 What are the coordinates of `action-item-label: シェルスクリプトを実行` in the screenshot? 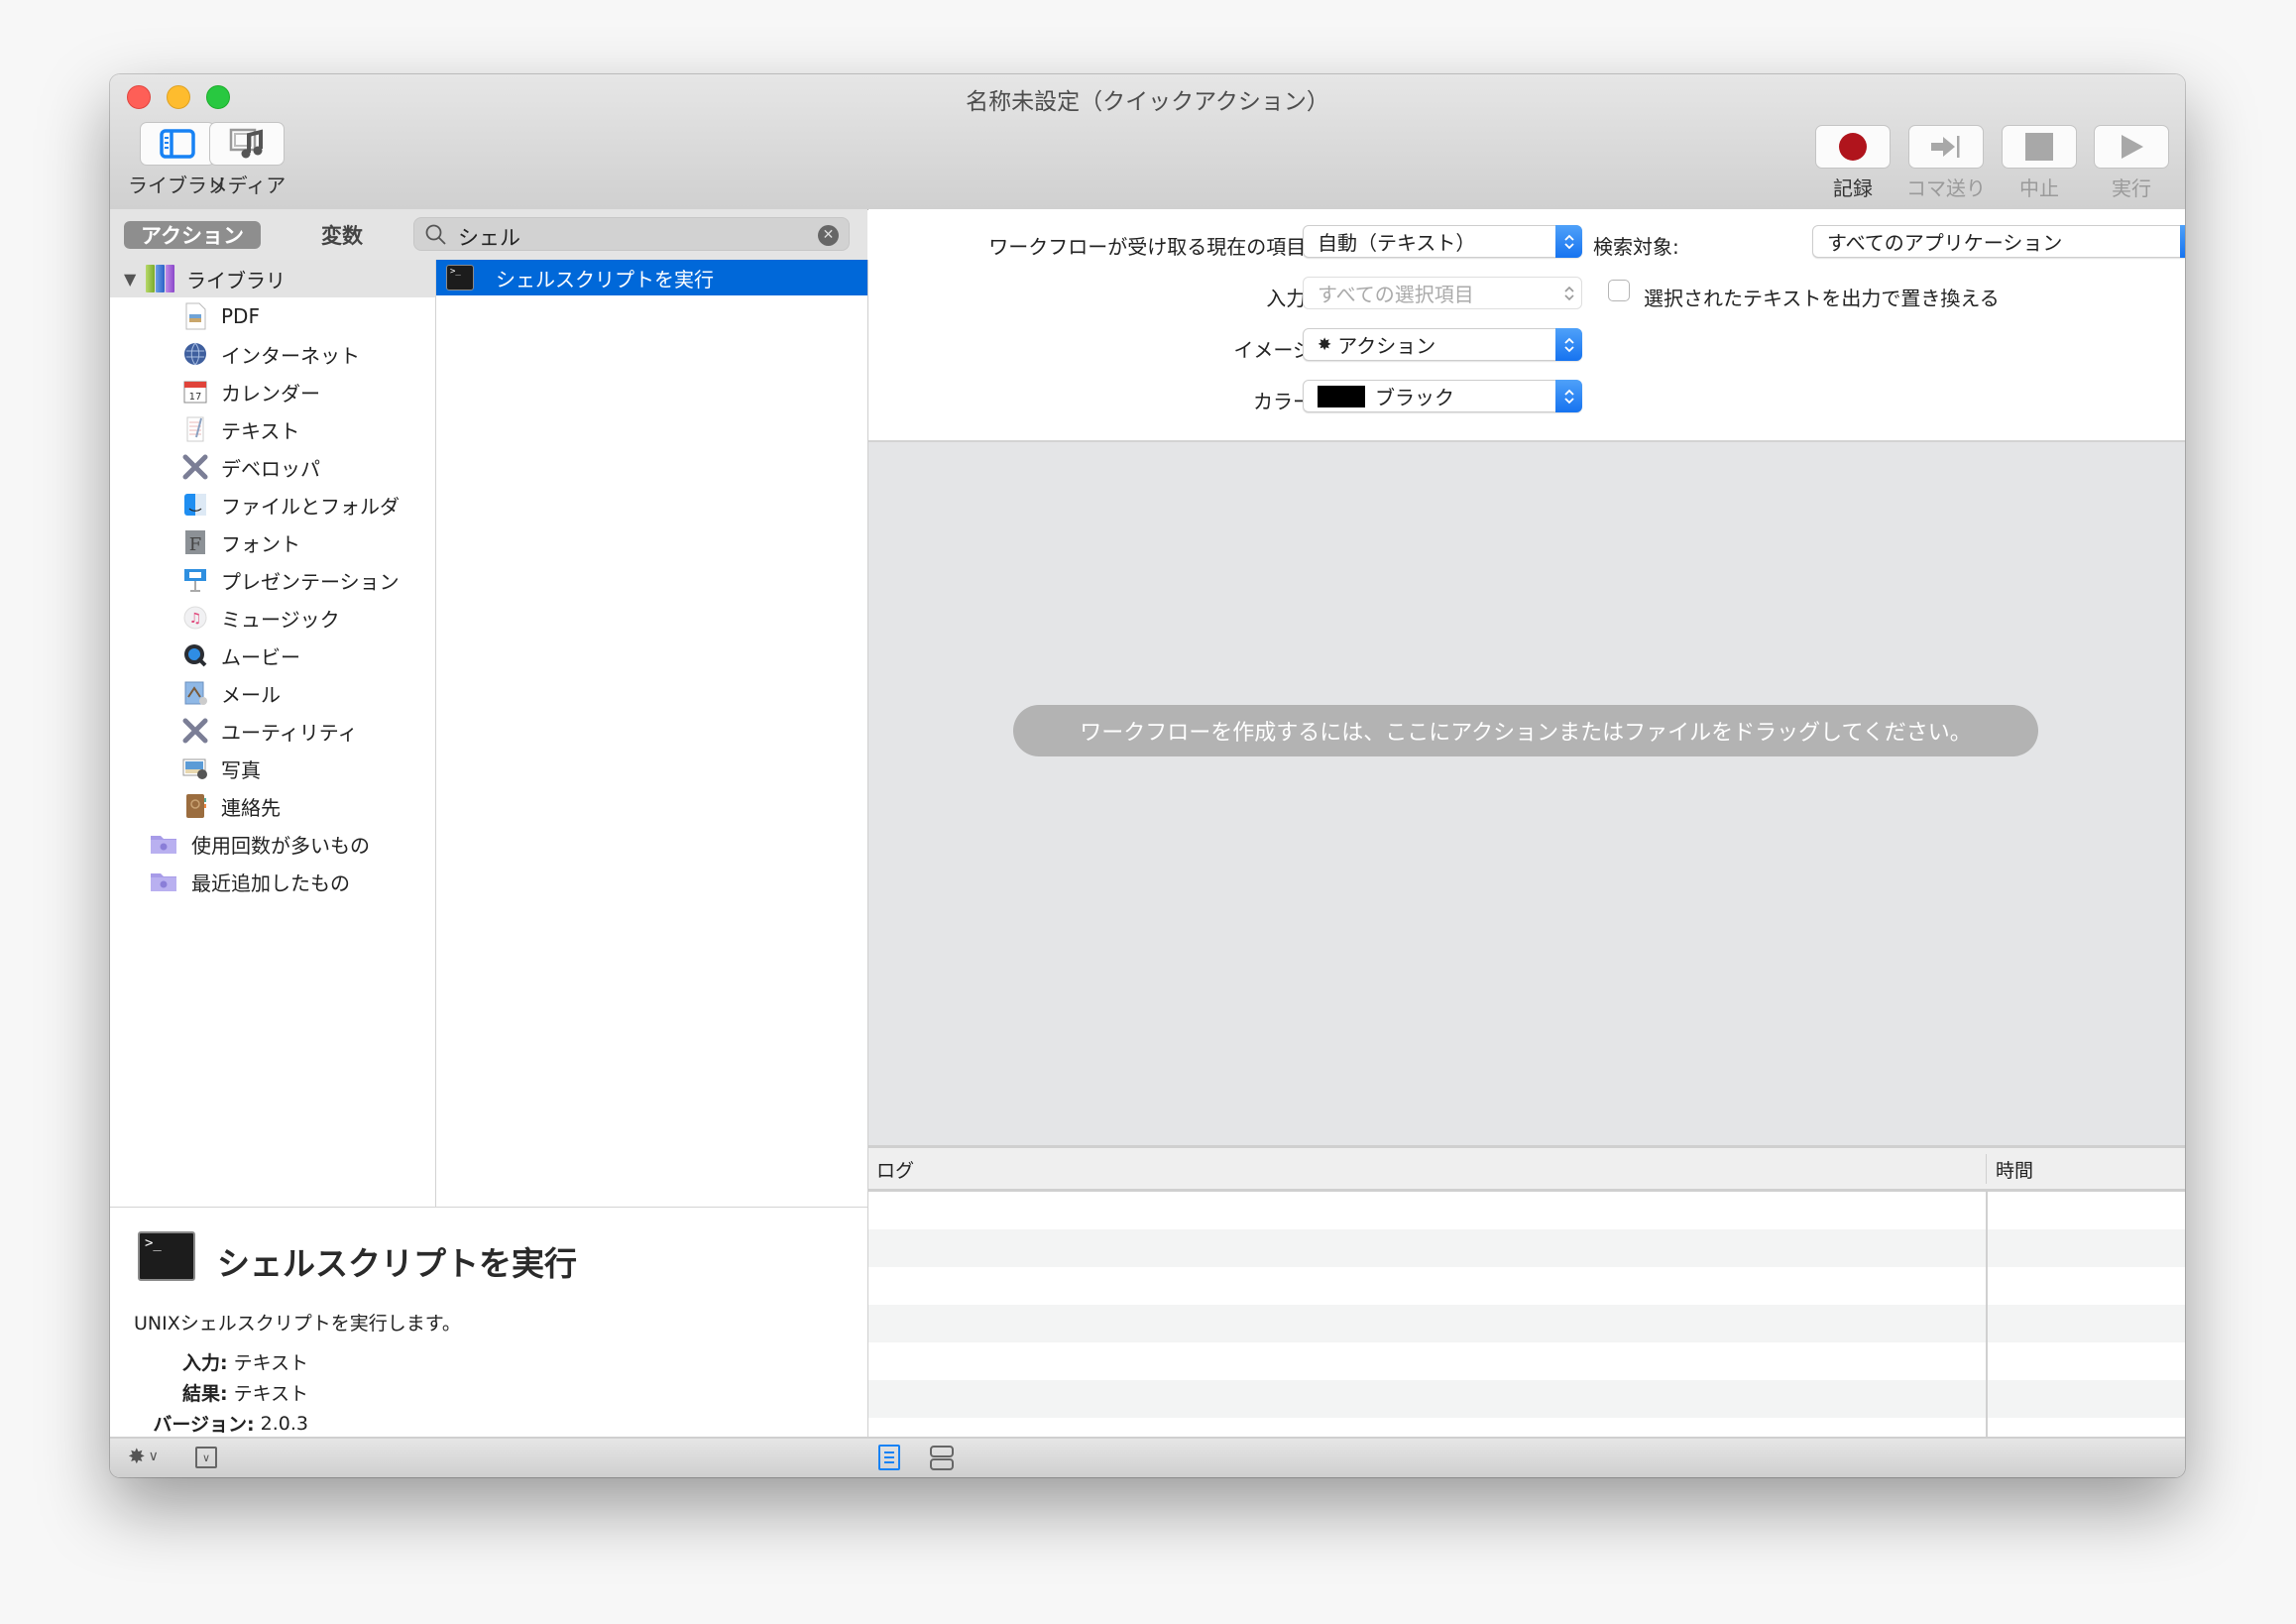 It's located at (605, 279).